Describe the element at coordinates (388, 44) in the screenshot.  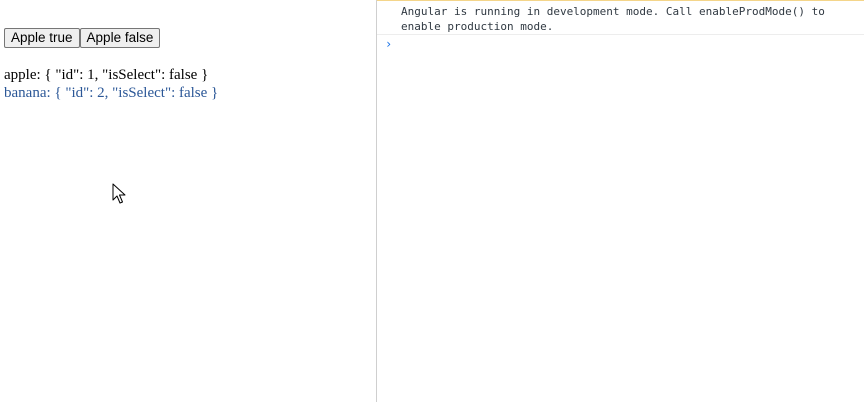
I see `chevron-right-icon: ›` at that location.